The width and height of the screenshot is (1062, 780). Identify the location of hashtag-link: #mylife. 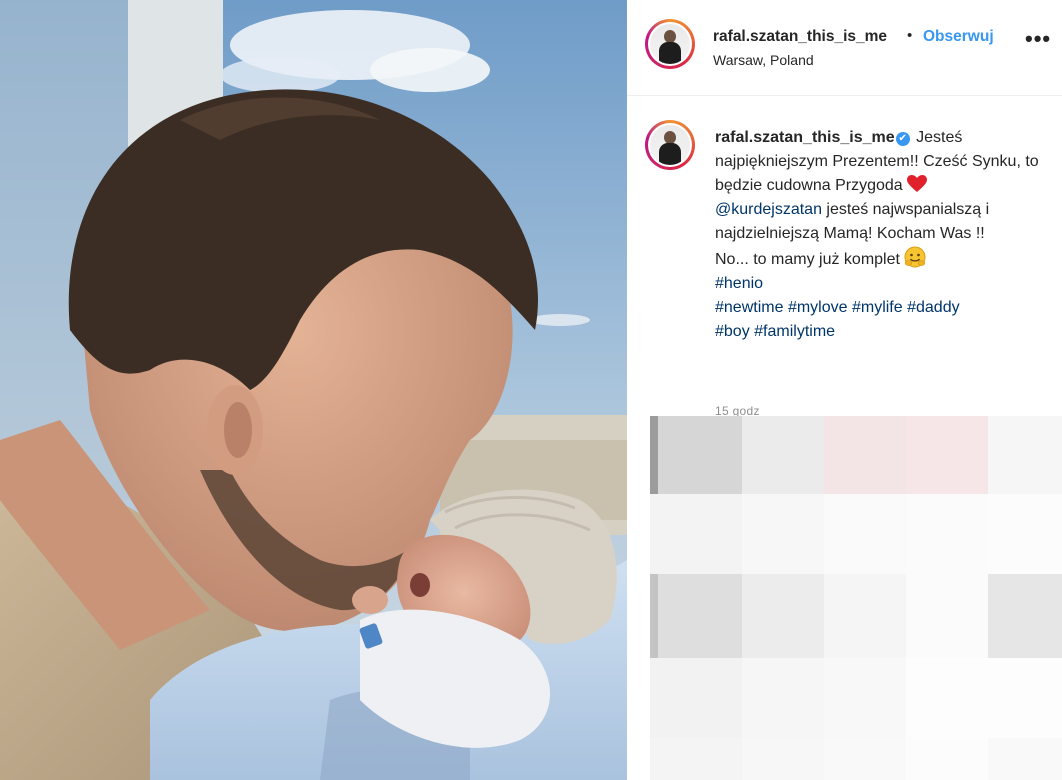
(877, 307).